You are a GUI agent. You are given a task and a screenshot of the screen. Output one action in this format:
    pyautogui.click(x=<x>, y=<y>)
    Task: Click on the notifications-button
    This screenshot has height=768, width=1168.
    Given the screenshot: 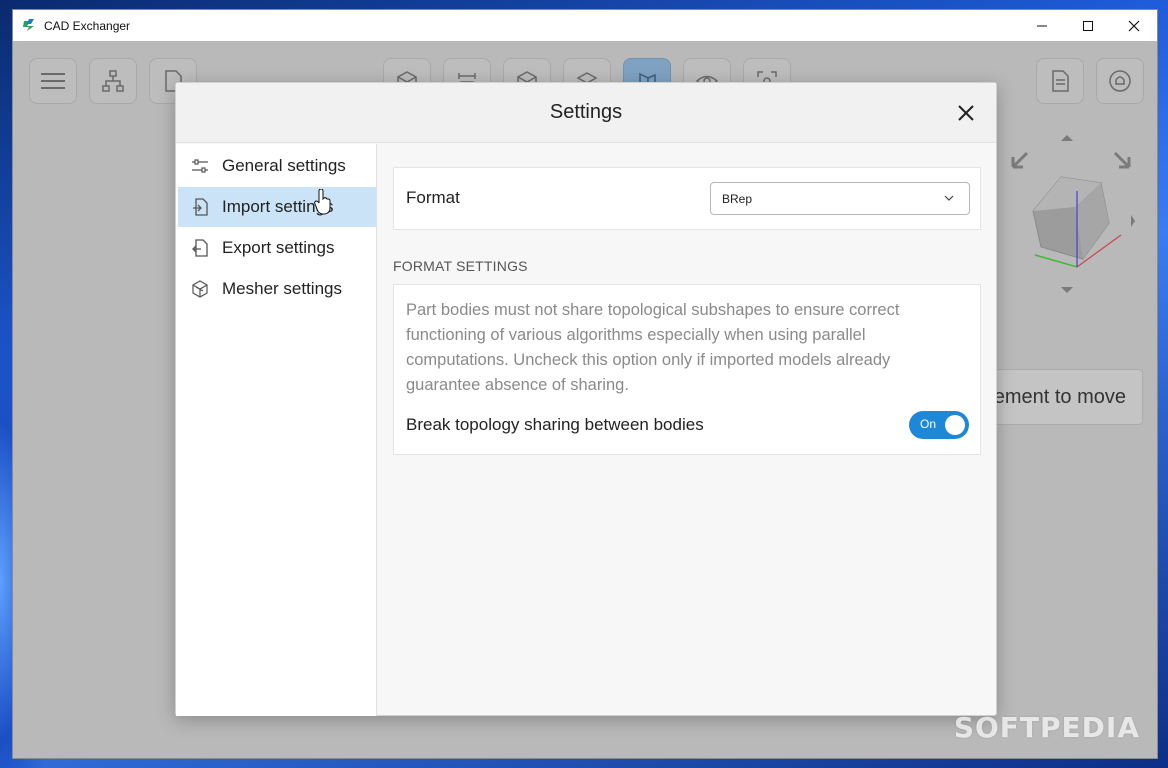 What is the action you would take?
    pyautogui.click(x=1120, y=81)
    